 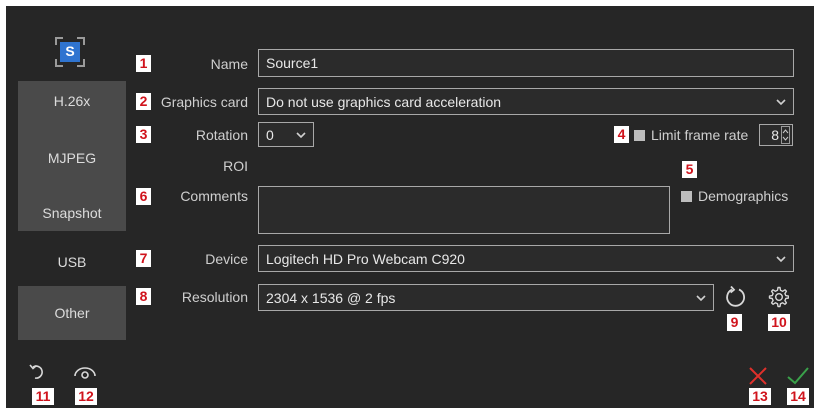 I want to click on name-input-value: Source1, so click(x=292, y=63).